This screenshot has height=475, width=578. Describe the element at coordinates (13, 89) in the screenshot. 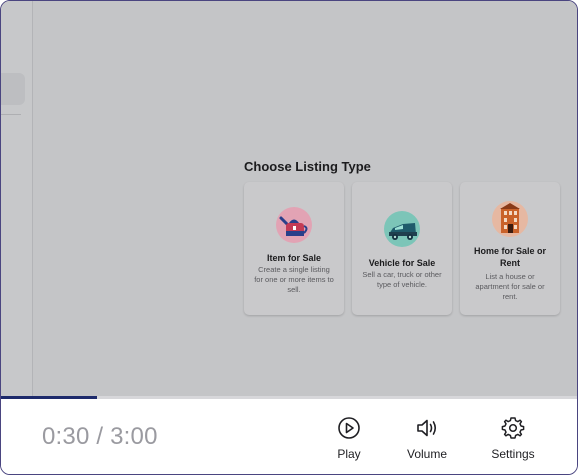

I see `sidebar-item-selected` at that location.